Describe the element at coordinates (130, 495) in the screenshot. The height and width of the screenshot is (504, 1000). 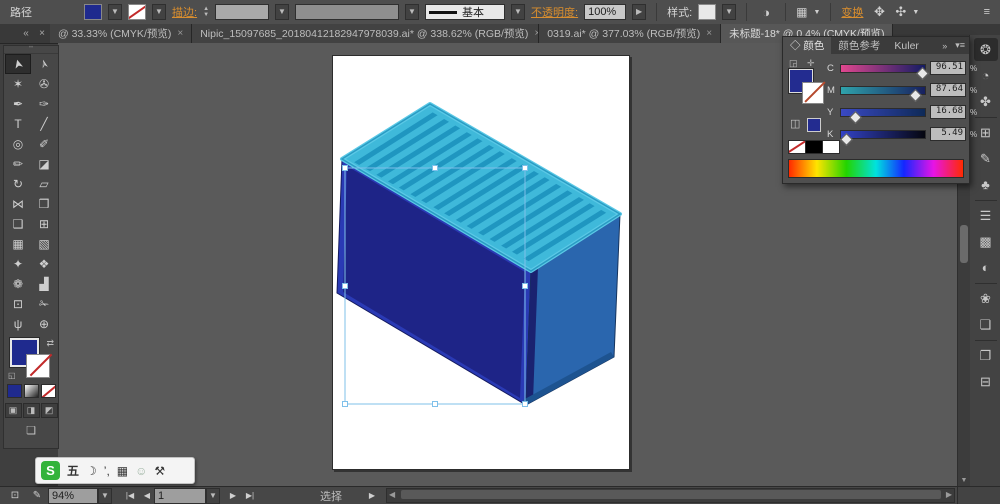
I see `first-artboard-icon: |◀` at that location.